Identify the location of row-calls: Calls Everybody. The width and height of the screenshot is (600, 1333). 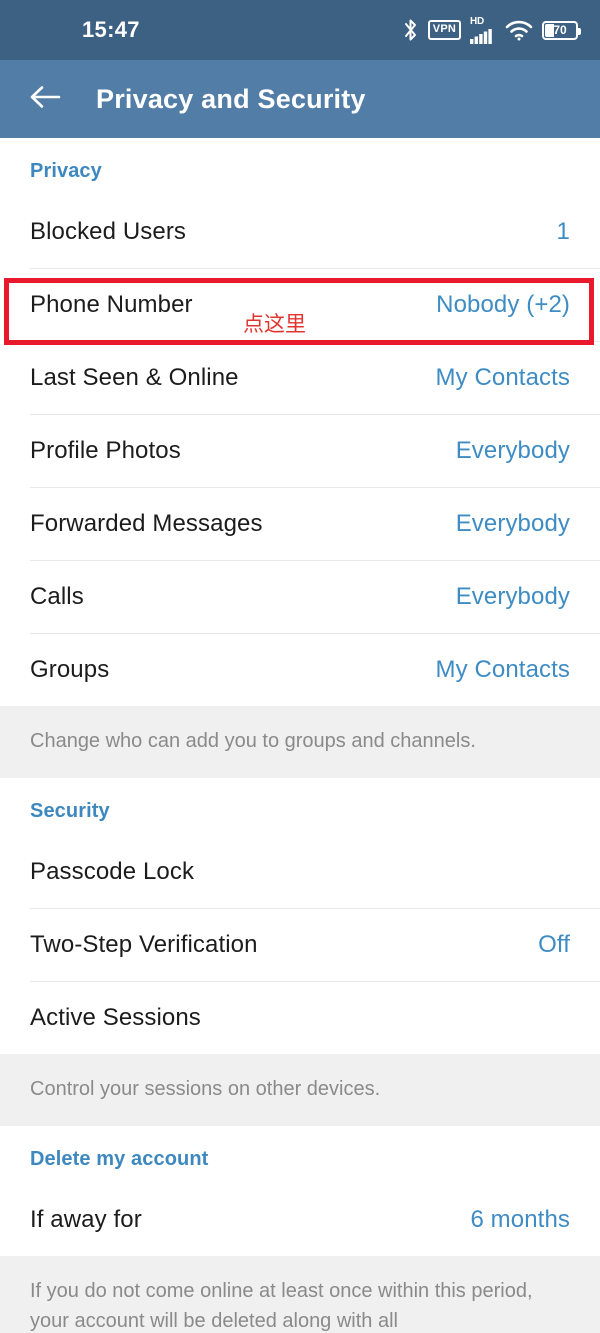
(300, 596).